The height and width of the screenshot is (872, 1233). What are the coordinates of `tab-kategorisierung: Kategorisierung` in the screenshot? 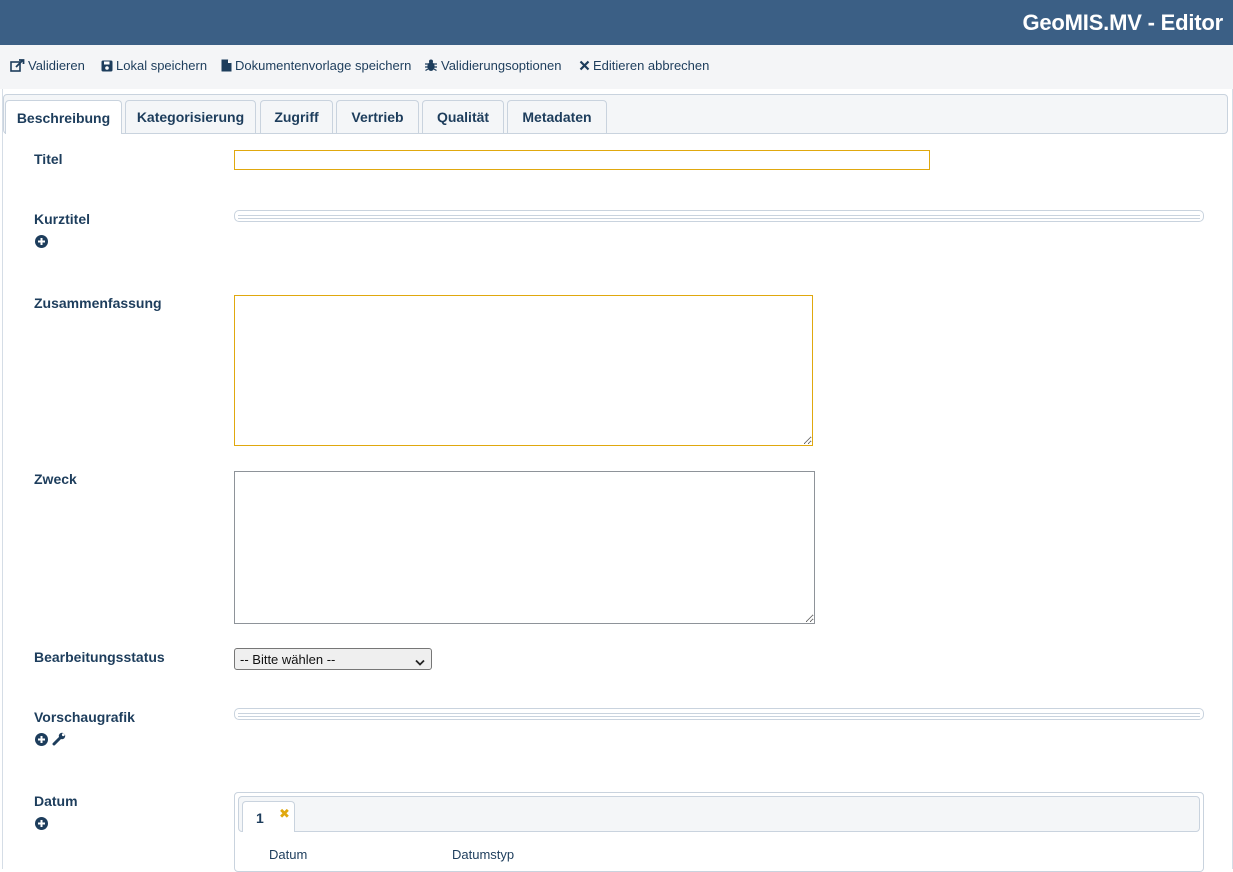 It's located at (190, 116).